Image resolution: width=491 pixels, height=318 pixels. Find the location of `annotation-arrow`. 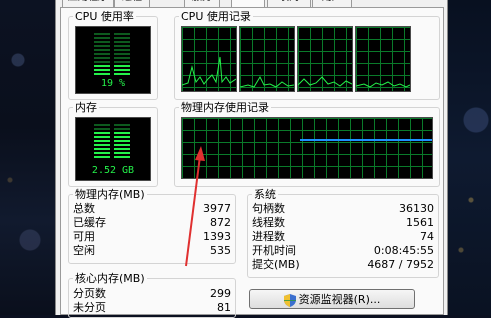

annotation-arrow is located at coordinates (195, 206).